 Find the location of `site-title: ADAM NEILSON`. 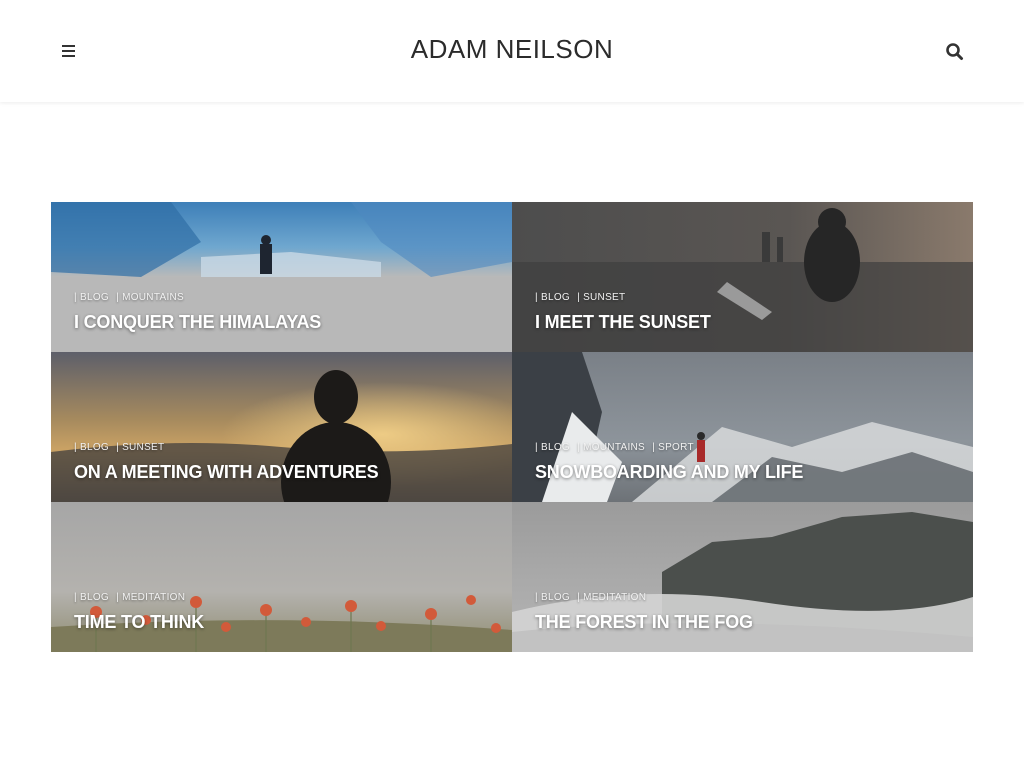

site-title: ADAM NEILSON is located at coordinates (512, 49).